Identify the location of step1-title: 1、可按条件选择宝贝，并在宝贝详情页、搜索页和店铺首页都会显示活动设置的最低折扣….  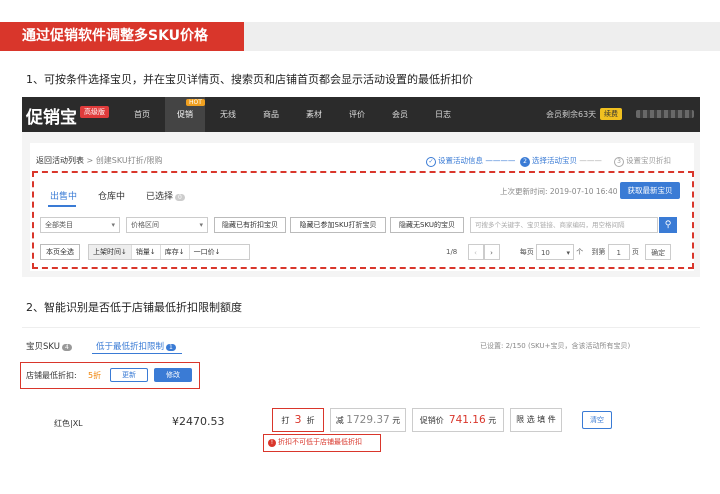
(249, 79).